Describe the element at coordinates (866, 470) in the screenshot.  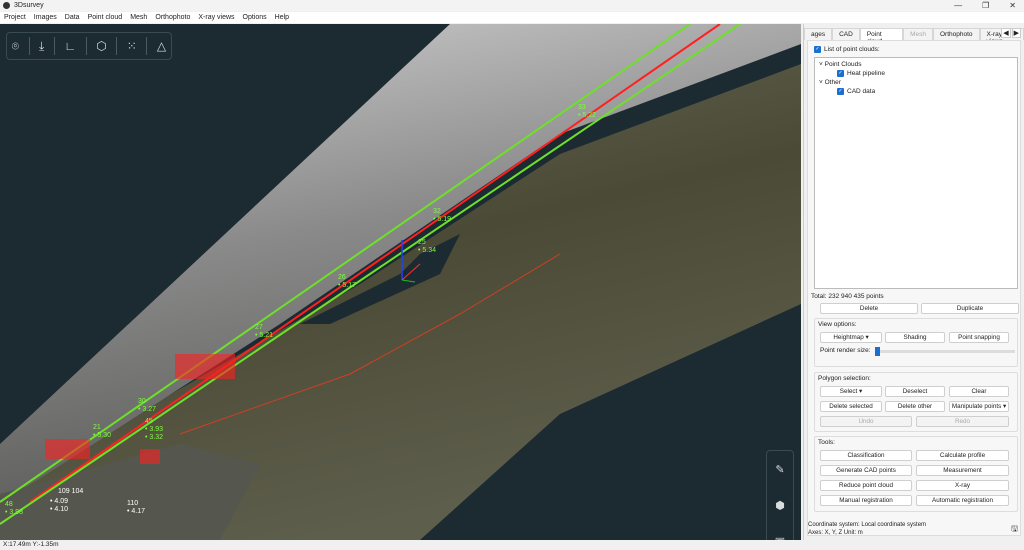
I see `generate-cad-points-button: Generate CAD points` at that location.